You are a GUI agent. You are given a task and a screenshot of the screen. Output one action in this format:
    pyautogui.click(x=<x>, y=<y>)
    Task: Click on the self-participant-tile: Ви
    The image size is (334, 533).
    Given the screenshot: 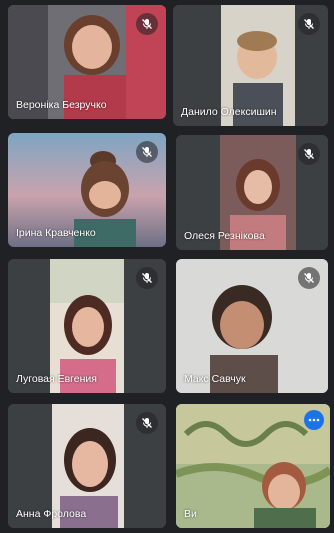 What is the action you would take?
    pyautogui.click(x=253, y=466)
    